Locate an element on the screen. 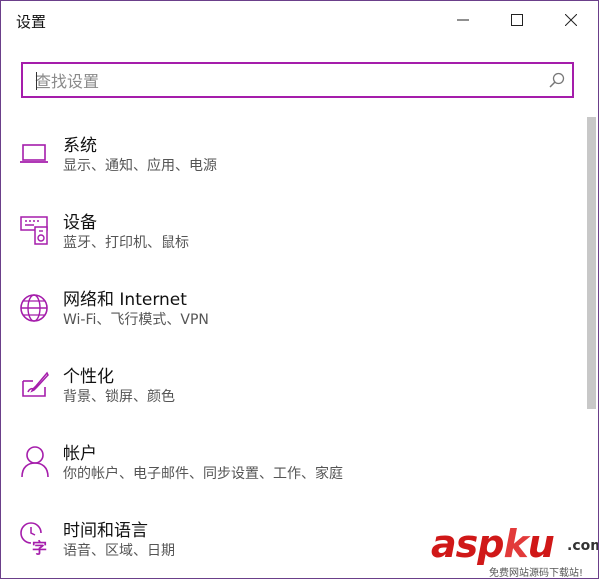 This screenshot has width=599, height=579. category-devices: 设备 蓝牙、打印机、鼠标 is located at coordinates (291, 233).